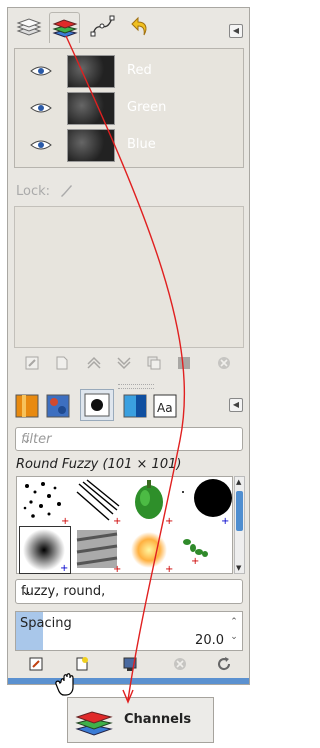  Describe the element at coordinates (128, 681) in the screenshot. I see `drag-highlight-bar` at that location.